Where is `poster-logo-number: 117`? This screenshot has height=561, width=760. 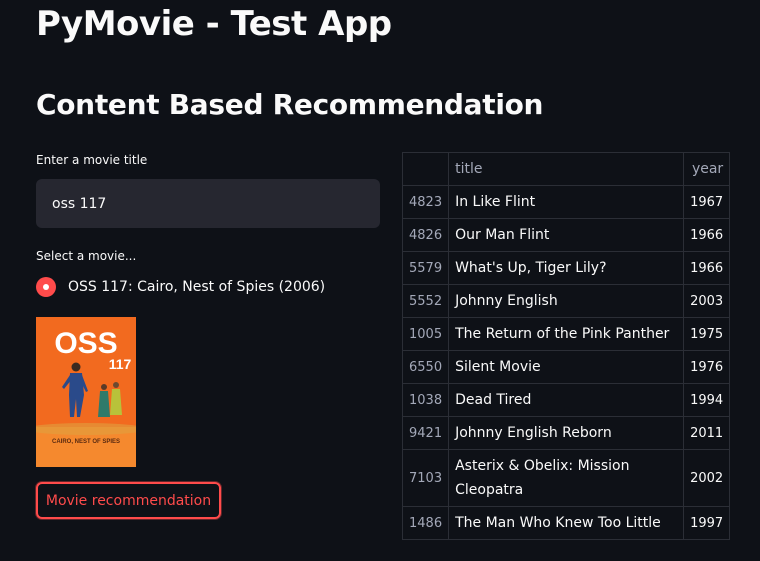 poster-logo-number: 117 is located at coordinates (120, 364).